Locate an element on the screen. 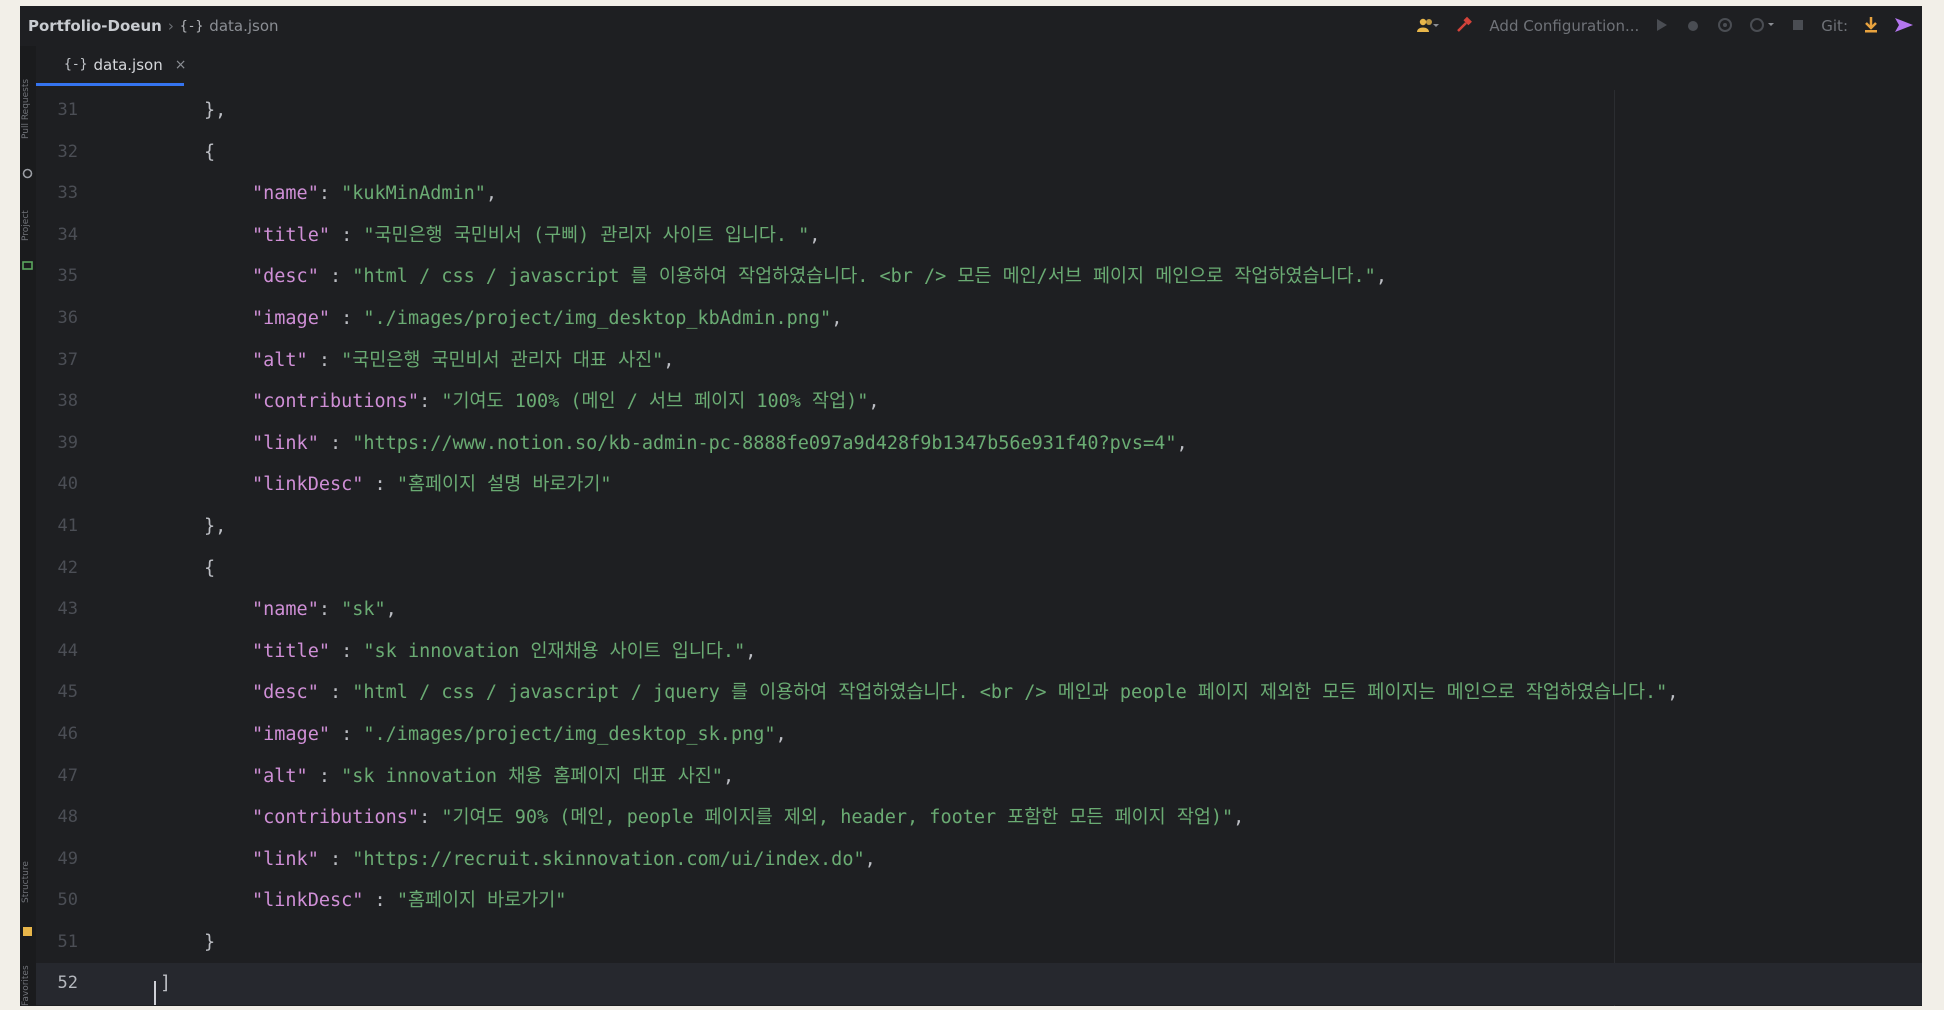  line-number: 34 is located at coordinates (67, 234).